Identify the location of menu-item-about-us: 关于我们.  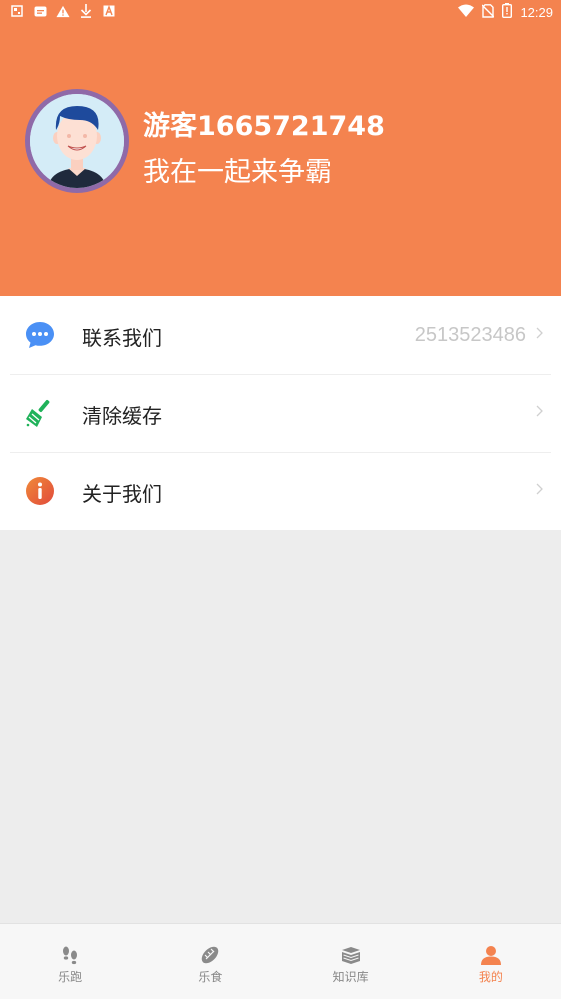
(280, 491).